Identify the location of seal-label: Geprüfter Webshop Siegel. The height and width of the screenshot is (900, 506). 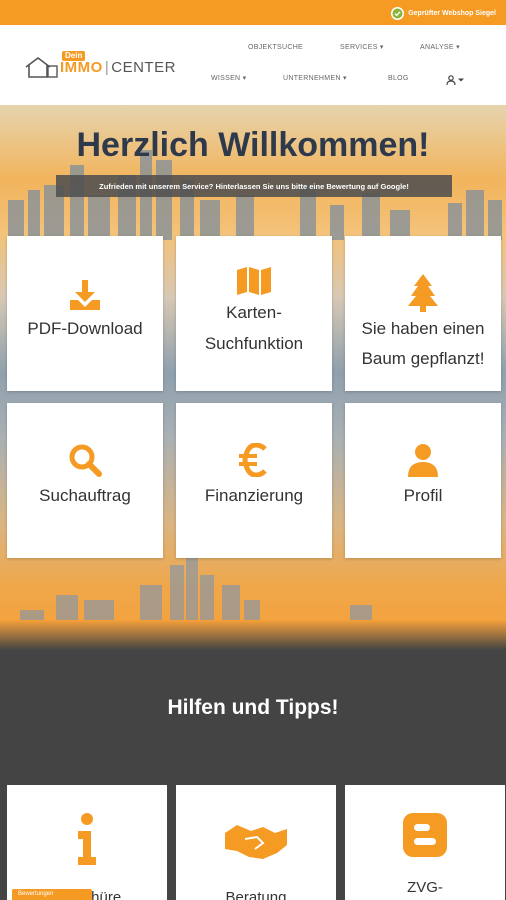
(452, 13).